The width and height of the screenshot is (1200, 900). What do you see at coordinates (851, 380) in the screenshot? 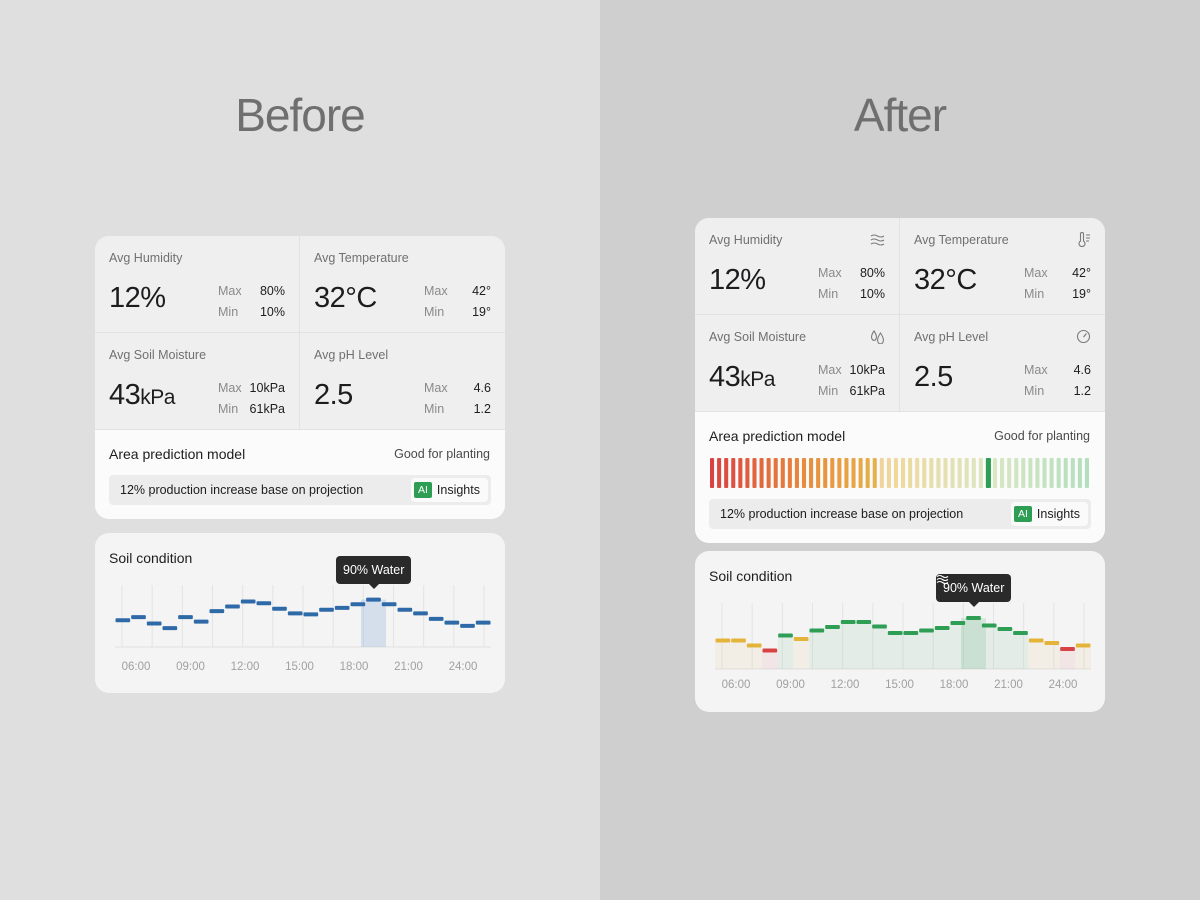
I see `metric-stats: Max 10kPa Min 61kPa` at bounding box center [851, 380].